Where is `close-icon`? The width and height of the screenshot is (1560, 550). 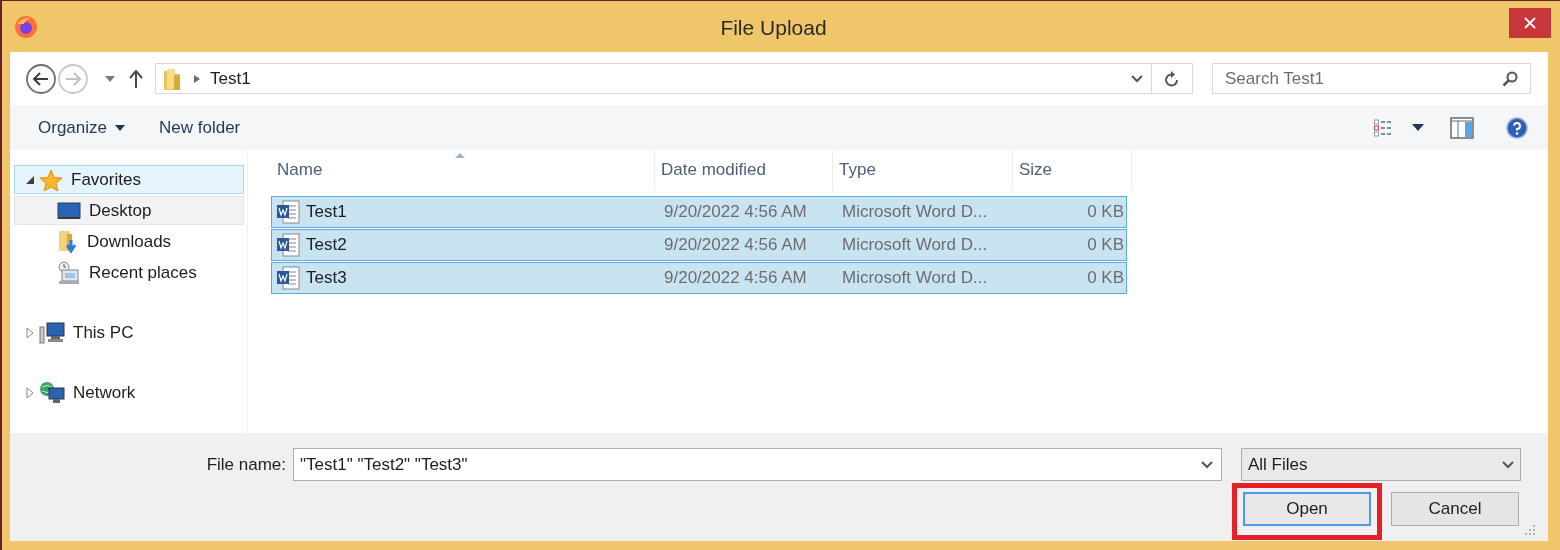 close-icon is located at coordinates (1530, 23).